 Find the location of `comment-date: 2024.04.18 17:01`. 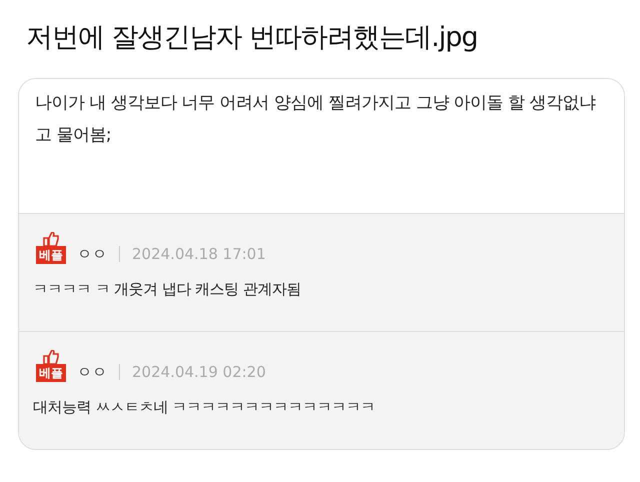

comment-date: 2024.04.18 17:01 is located at coordinates (199, 254).